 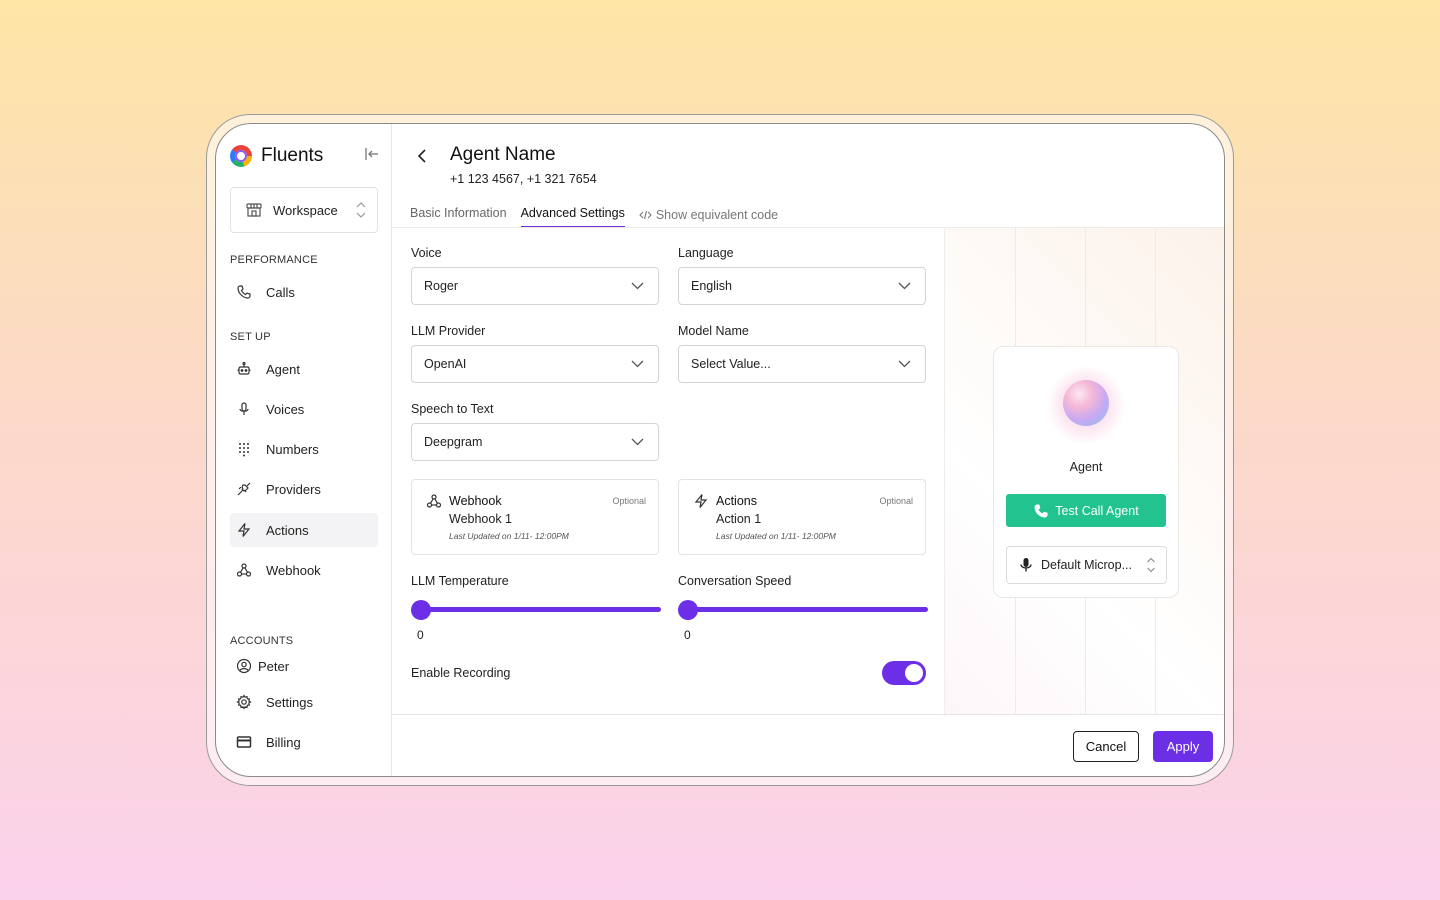 What do you see at coordinates (244, 449) in the screenshot?
I see `dialpad-icon` at bounding box center [244, 449].